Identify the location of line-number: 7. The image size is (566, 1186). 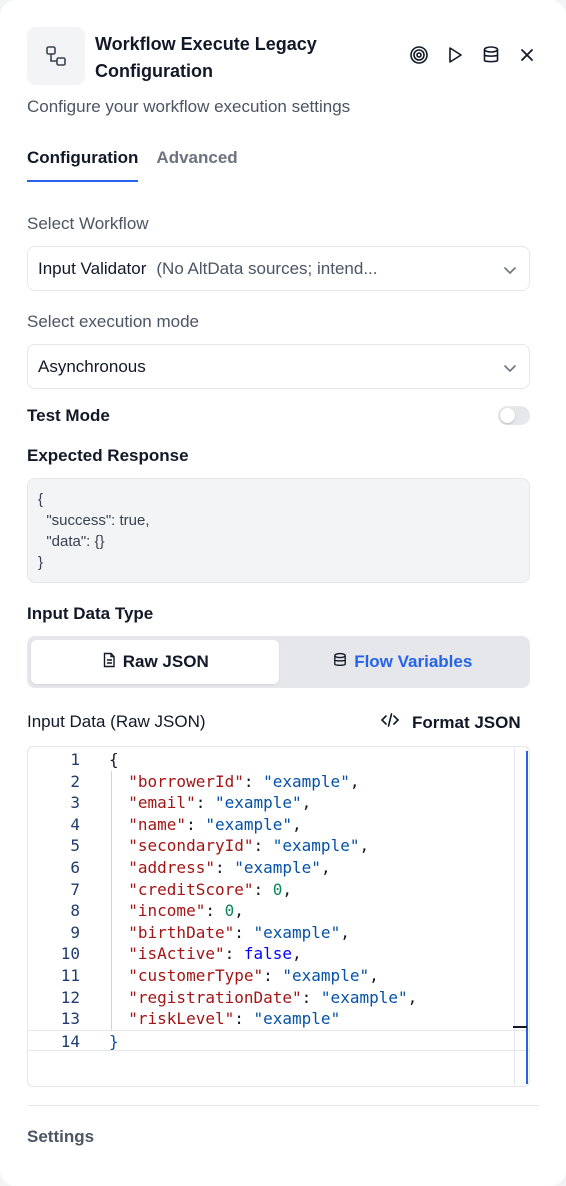
(75, 889).